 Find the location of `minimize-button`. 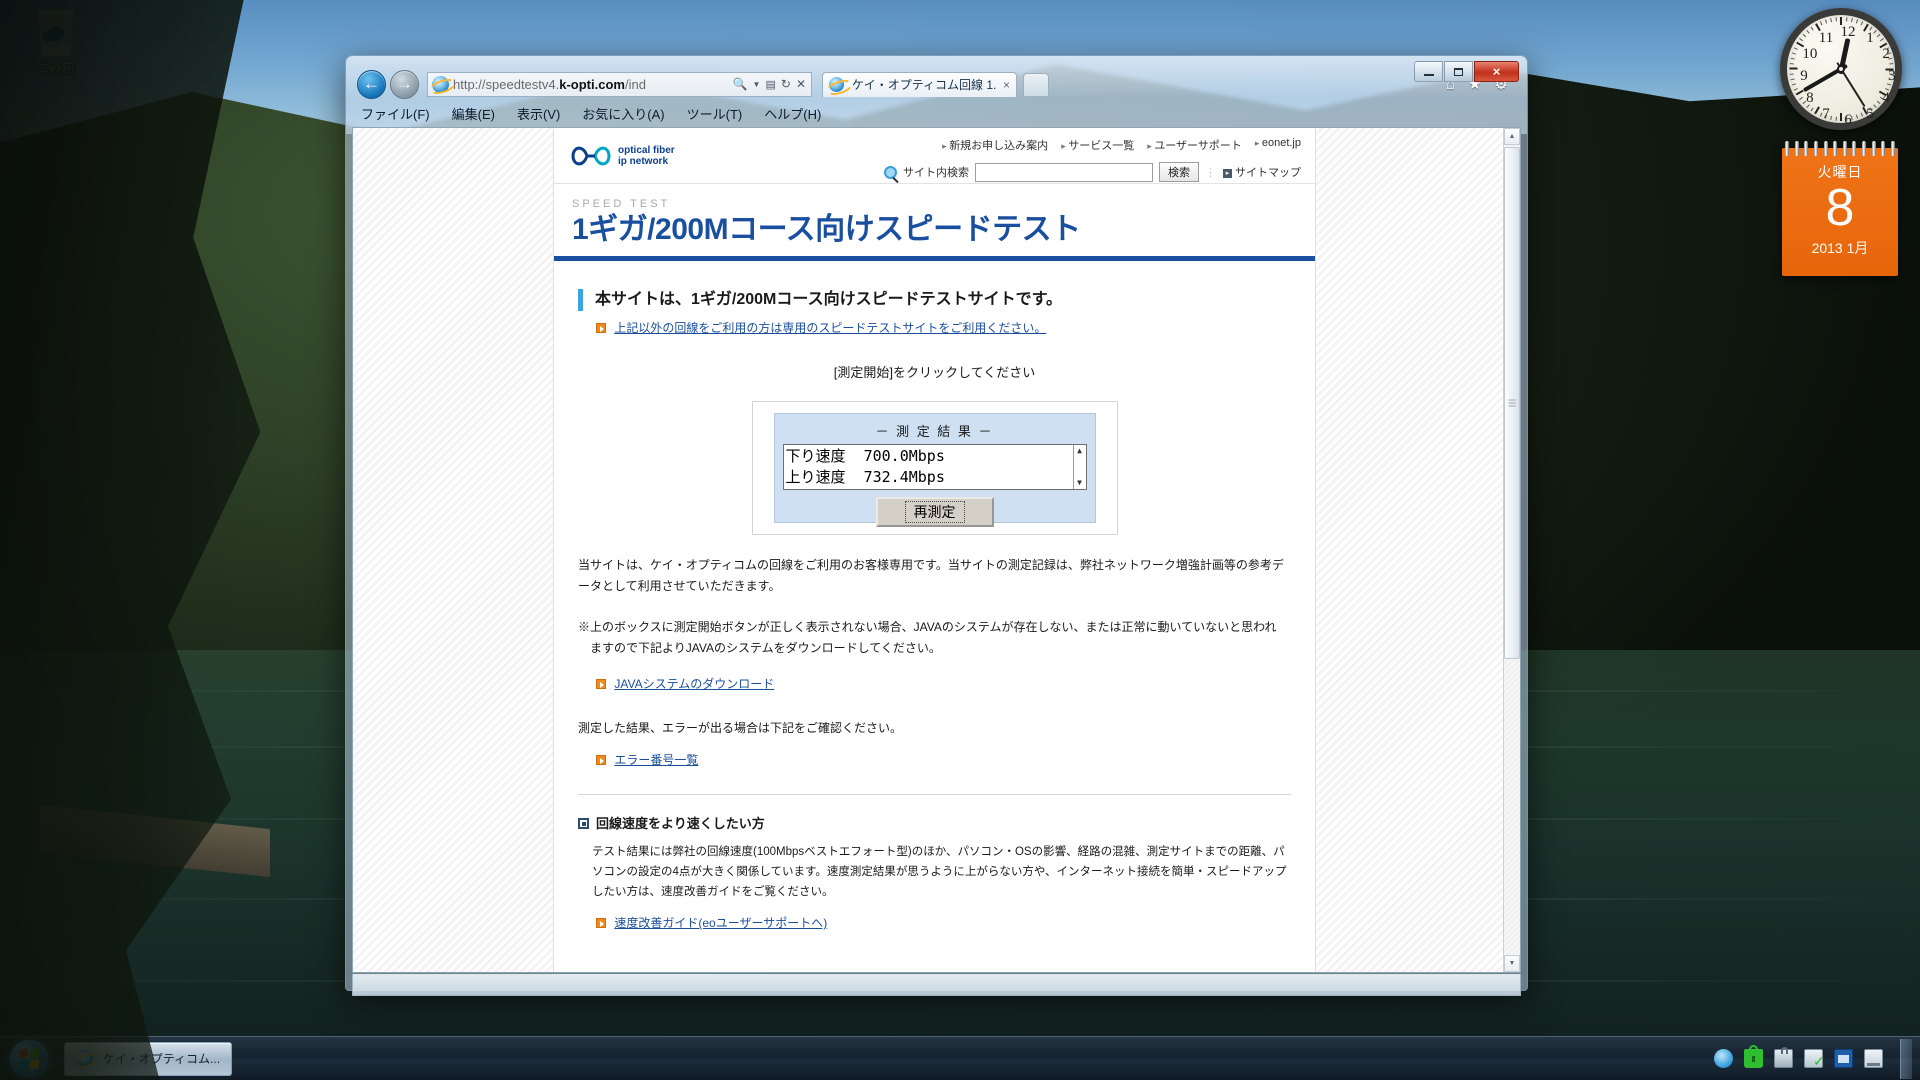

minimize-button is located at coordinates (1428, 71).